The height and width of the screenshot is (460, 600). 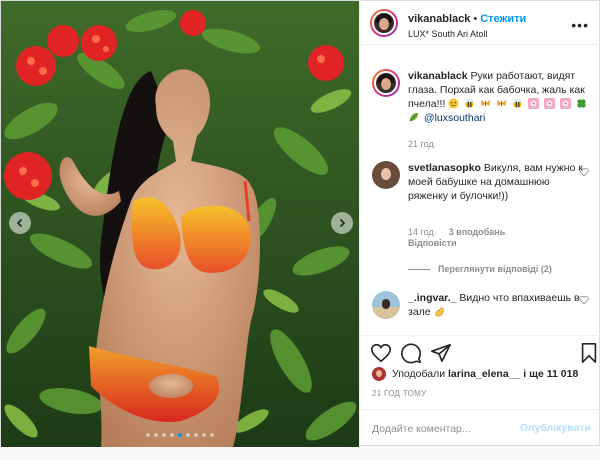 I want to click on bookmark-icon, so click(x=589, y=353).